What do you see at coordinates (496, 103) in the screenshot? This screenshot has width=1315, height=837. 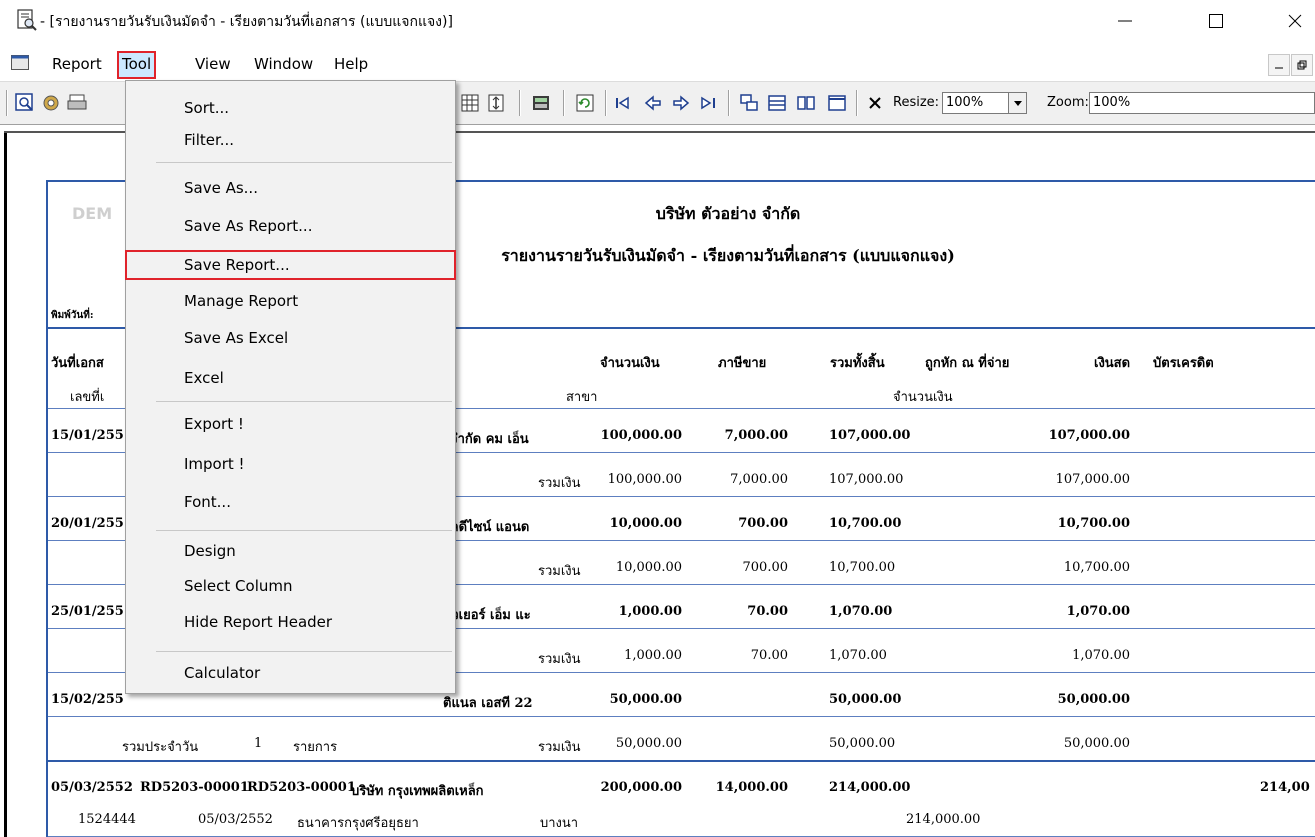 I see `fit-height-icon` at bounding box center [496, 103].